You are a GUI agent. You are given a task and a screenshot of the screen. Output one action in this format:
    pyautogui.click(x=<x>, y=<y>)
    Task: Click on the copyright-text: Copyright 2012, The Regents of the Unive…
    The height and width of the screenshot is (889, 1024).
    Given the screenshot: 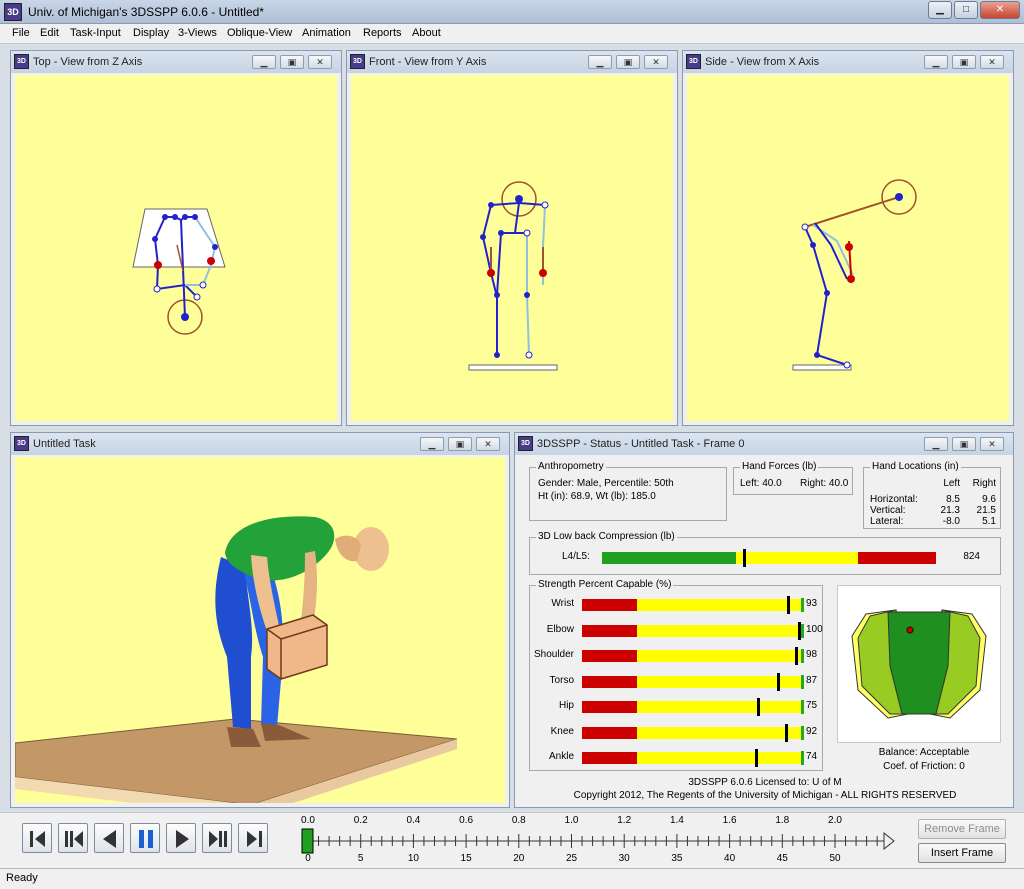 What is the action you would take?
    pyautogui.click(x=765, y=795)
    